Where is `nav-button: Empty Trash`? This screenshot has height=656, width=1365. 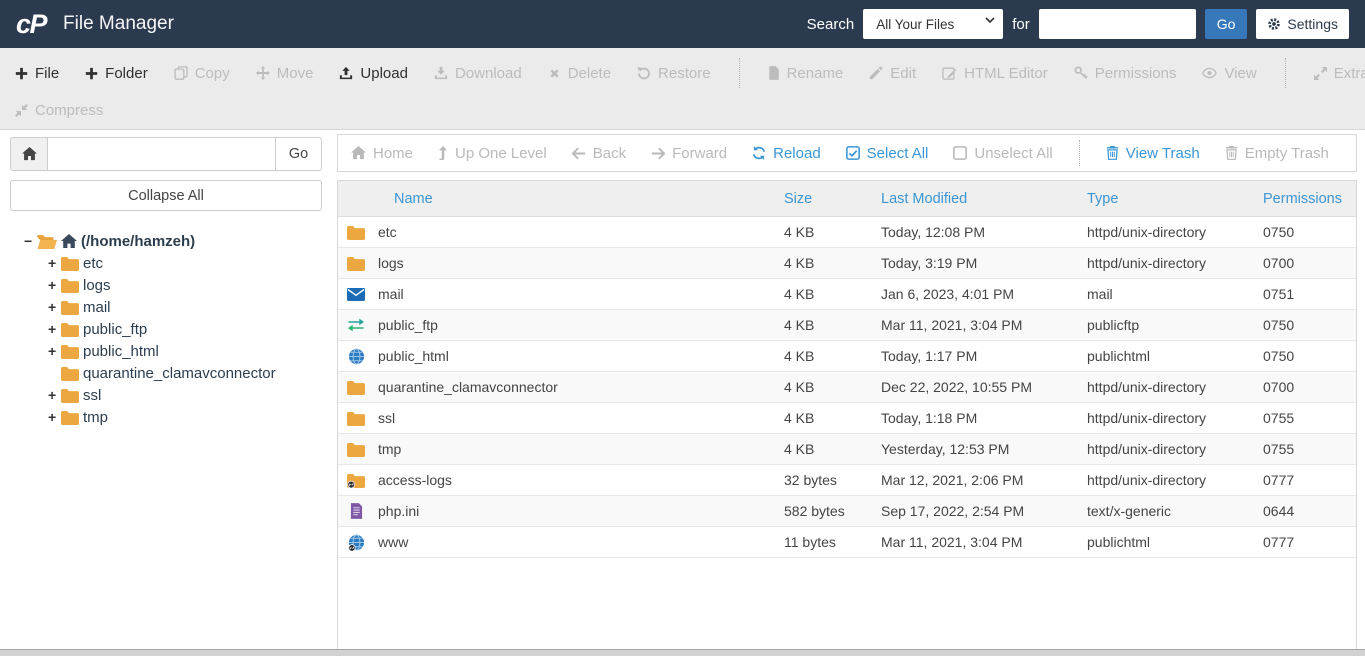 nav-button: Empty Trash is located at coordinates (1277, 153).